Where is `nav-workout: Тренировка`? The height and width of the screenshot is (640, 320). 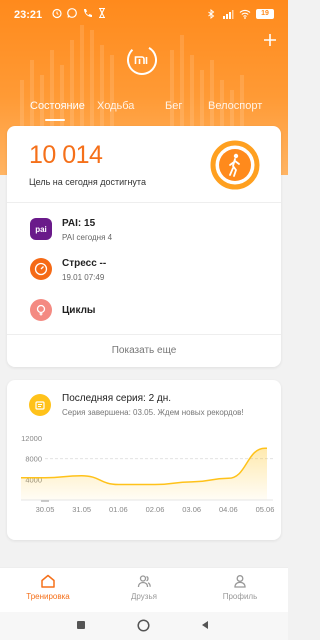
nav-workout: Тренировка is located at coordinates (48, 587).